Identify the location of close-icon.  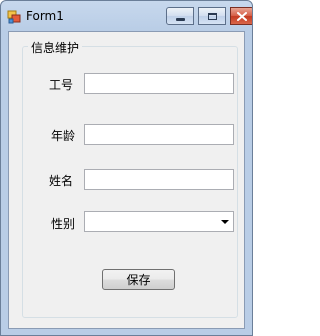
(242, 16).